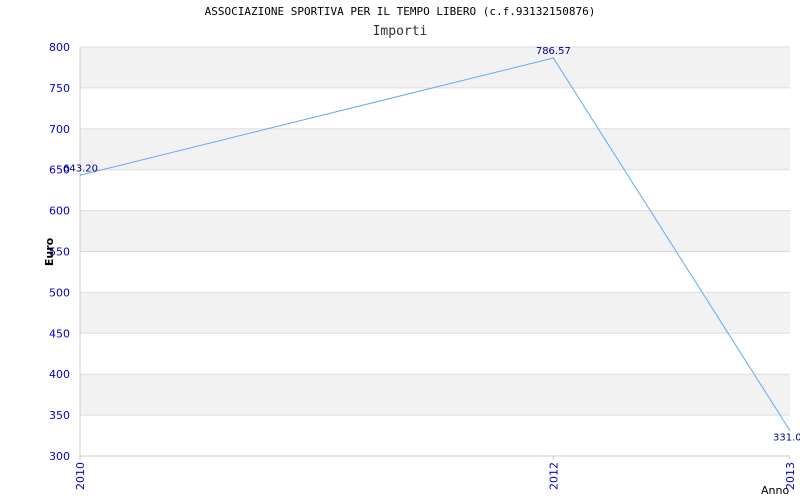 Image resolution: width=800 pixels, height=500 pixels. Describe the element at coordinates (59, 129) in the screenshot. I see `y-tick-label: 700` at that location.